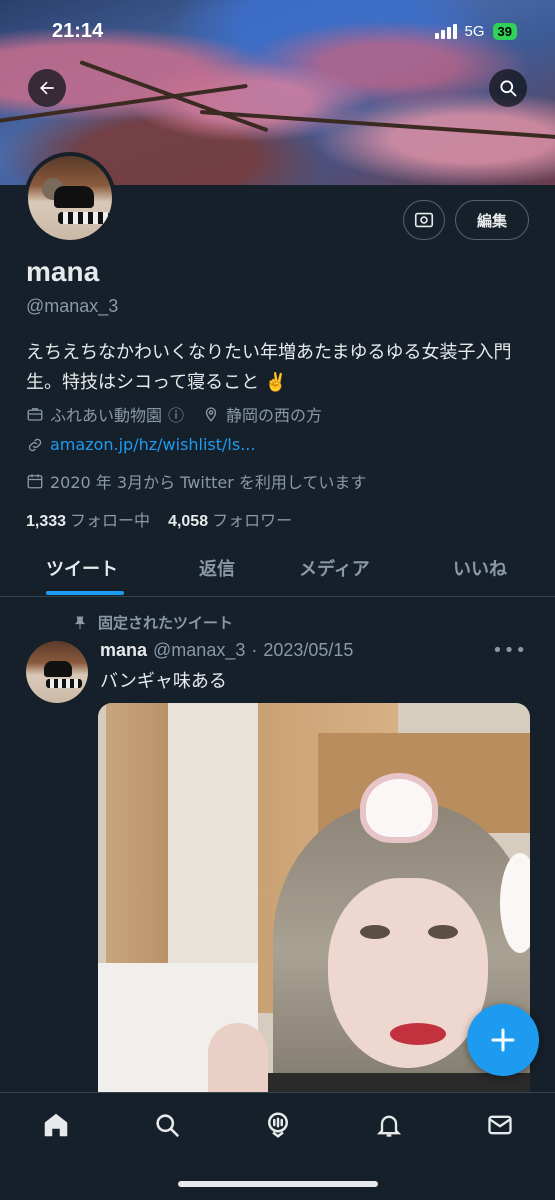  What do you see at coordinates (85, 593) in the screenshot?
I see `active-tab-indicator` at bounding box center [85, 593].